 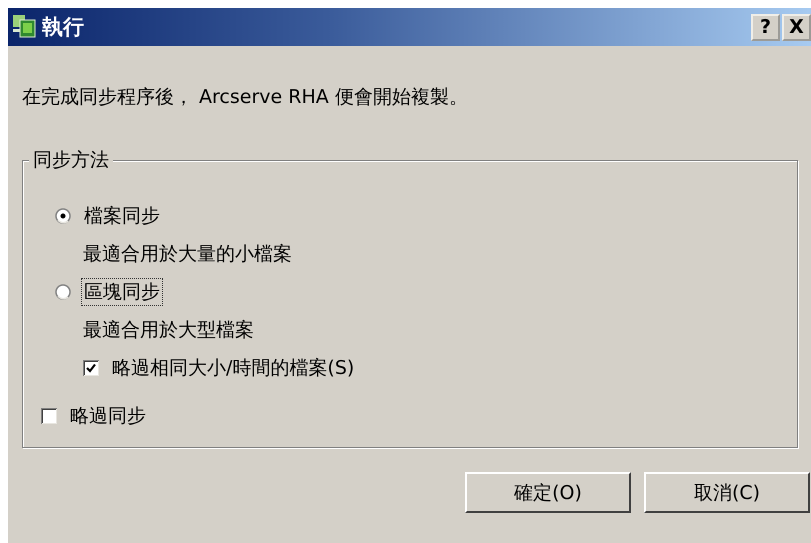 What do you see at coordinates (796, 27) in the screenshot?
I see `close-button: X` at bounding box center [796, 27].